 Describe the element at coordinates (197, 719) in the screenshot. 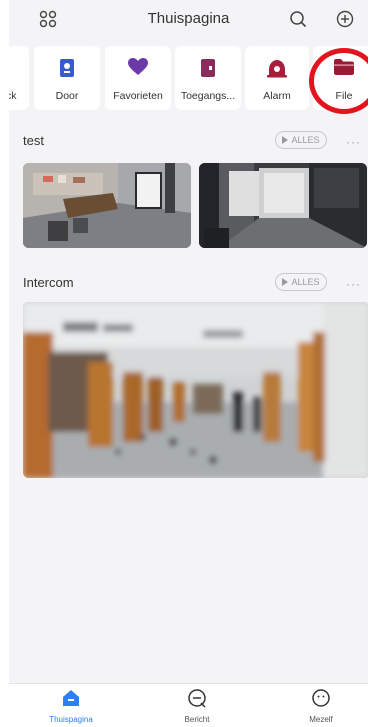

I see `tab-label: Bericht` at that location.